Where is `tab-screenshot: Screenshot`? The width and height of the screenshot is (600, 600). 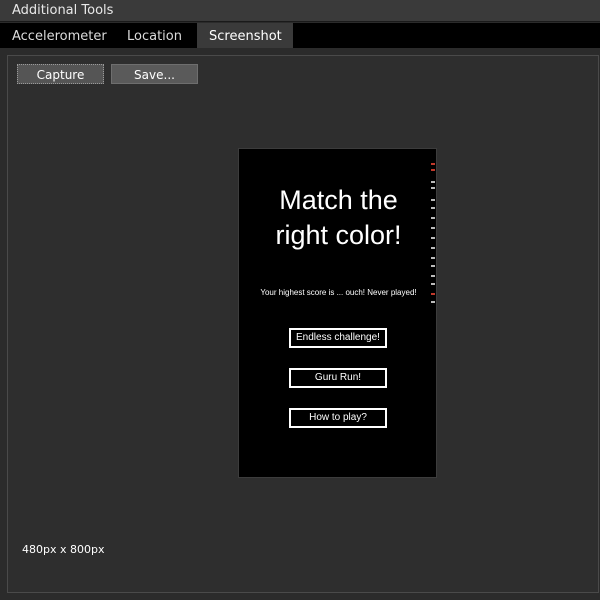 tab-screenshot: Screenshot is located at coordinates (245, 35).